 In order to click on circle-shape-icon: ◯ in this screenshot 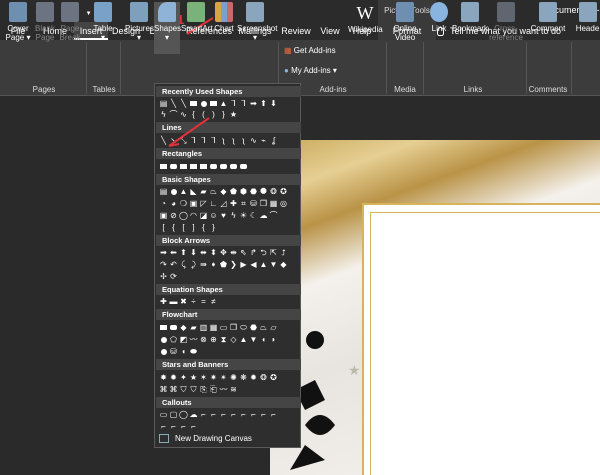, I will do `click(183, 215)`.